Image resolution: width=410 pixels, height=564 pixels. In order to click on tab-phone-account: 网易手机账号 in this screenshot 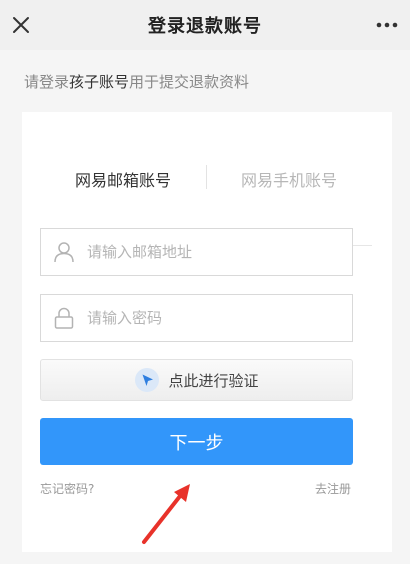, I will do `click(289, 179)`.